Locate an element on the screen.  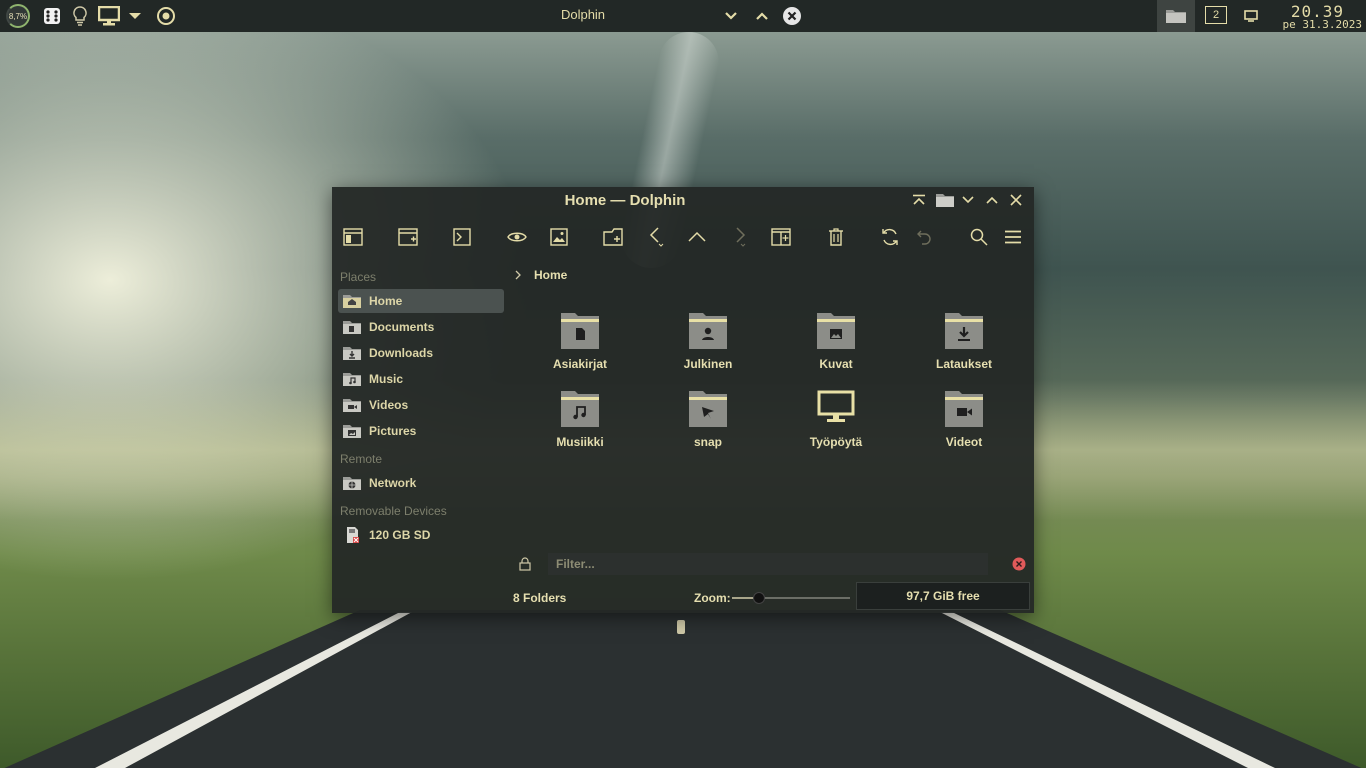
file-name: Julkinen is located at coordinates (708, 364).